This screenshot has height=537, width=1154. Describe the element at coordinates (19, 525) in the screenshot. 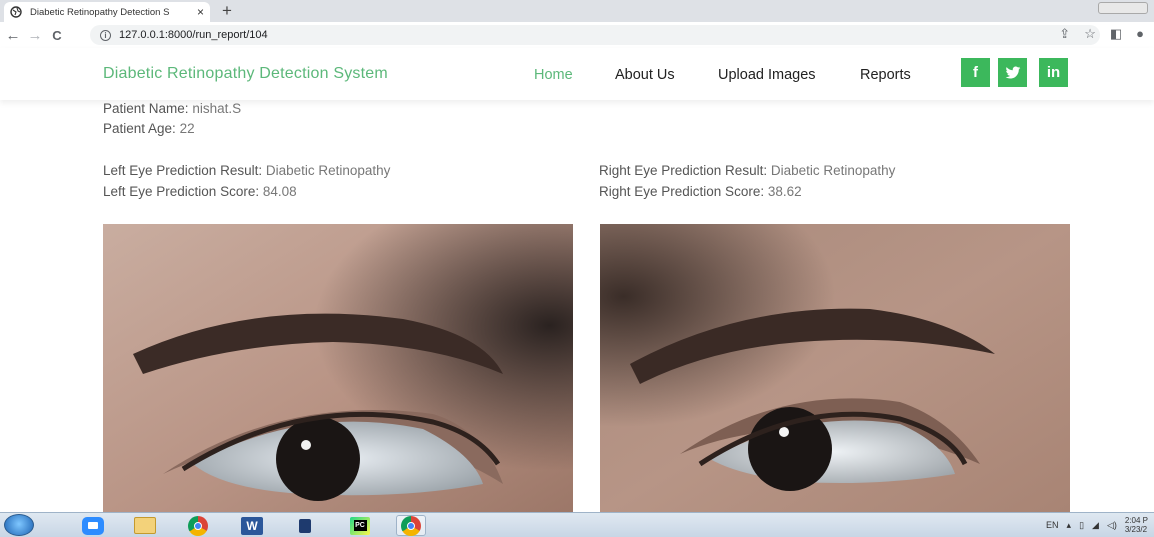

I see `windows-start-icon` at that location.